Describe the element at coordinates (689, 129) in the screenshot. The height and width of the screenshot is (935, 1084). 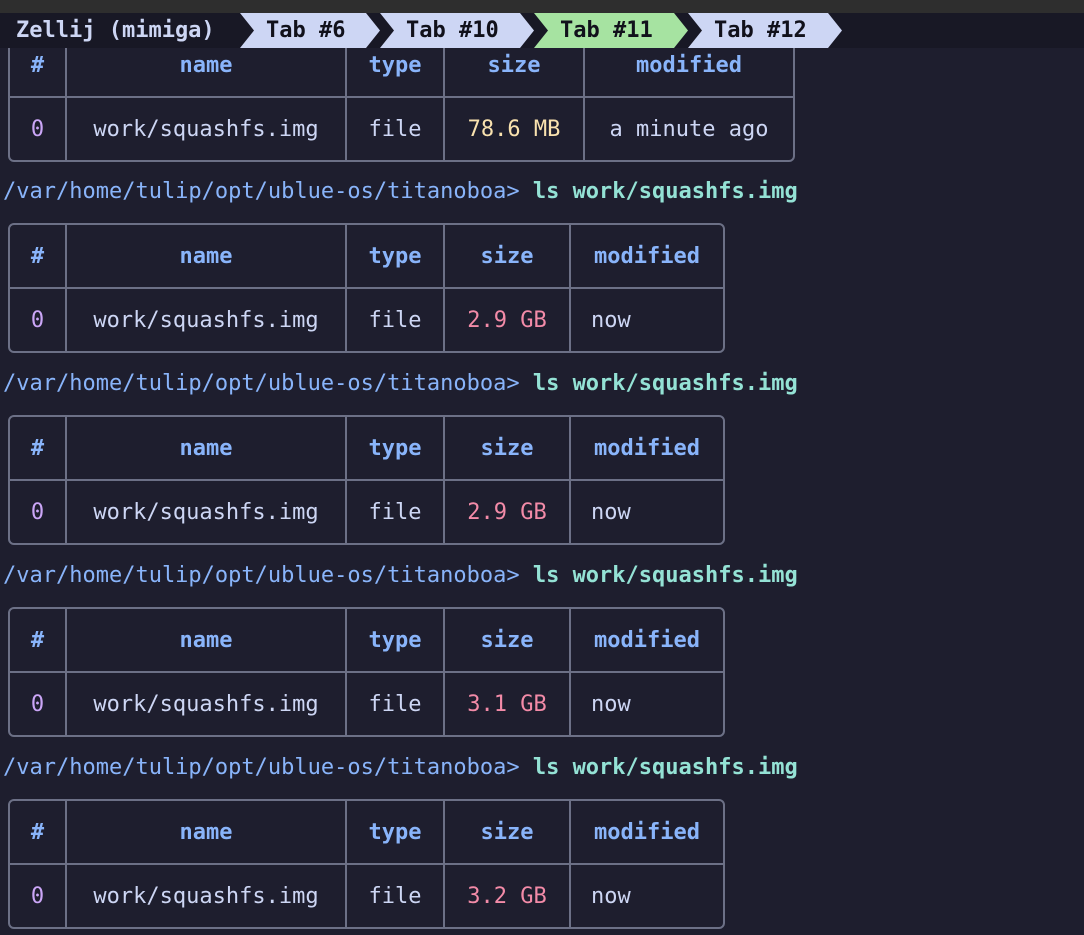
I see `file-modified: a minute ago` at that location.